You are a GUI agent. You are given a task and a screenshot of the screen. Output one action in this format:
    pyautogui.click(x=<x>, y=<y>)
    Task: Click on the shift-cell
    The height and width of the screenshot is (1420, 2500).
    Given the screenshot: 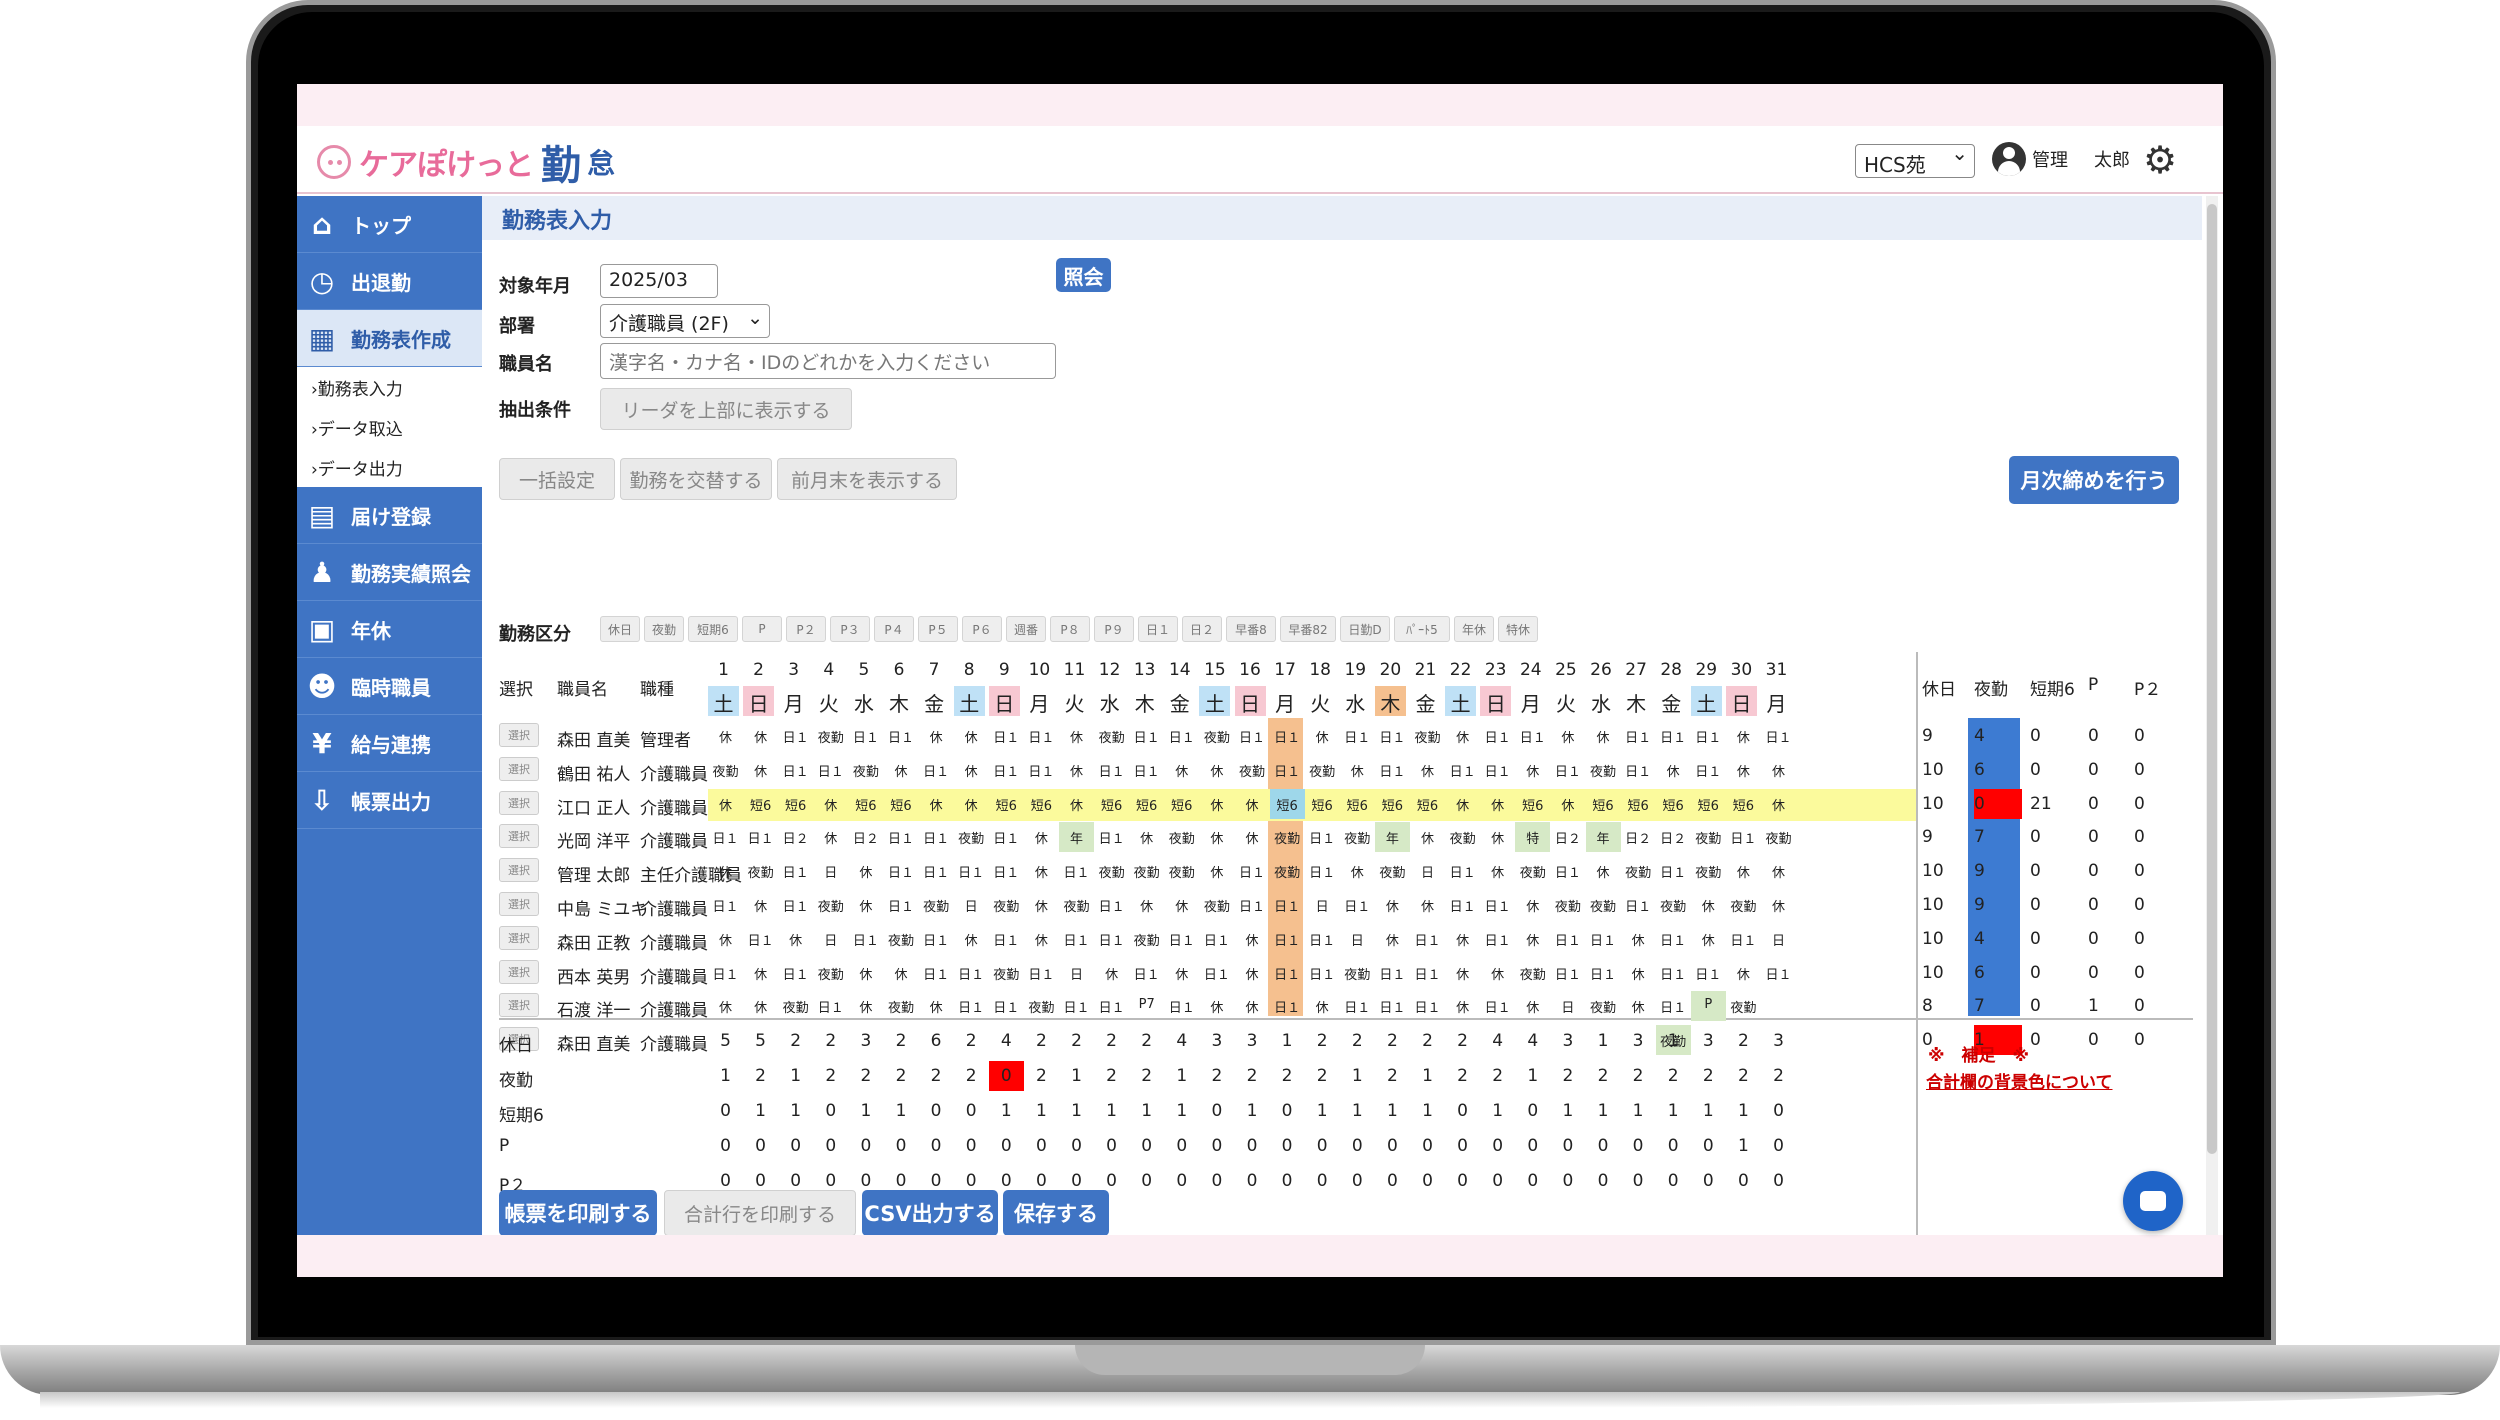 What is the action you would take?
    pyautogui.click(x=1778, y=1006)
    